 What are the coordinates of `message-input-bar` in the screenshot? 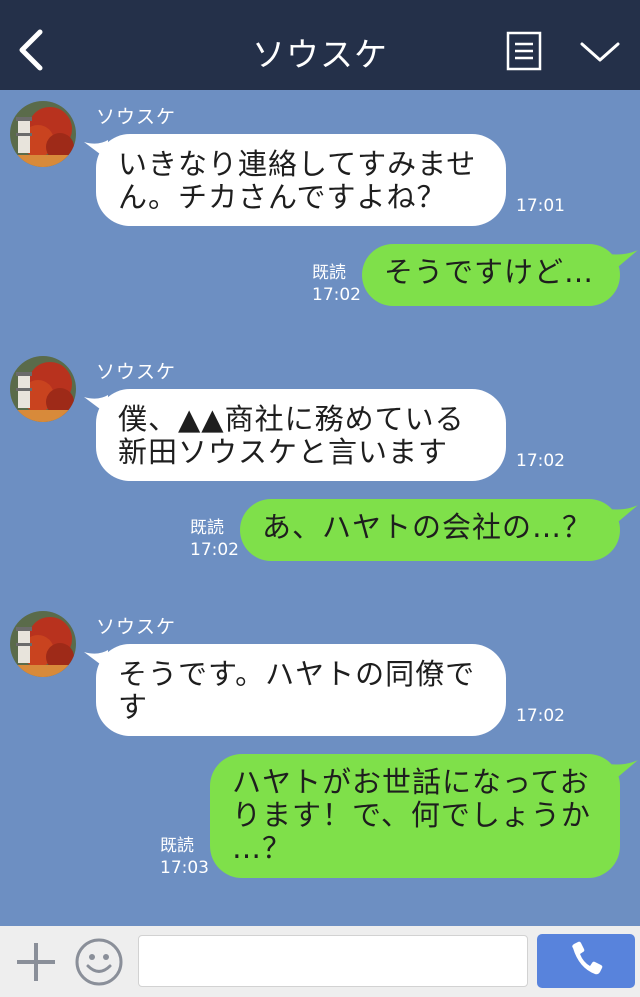 It's located at (320, 961).